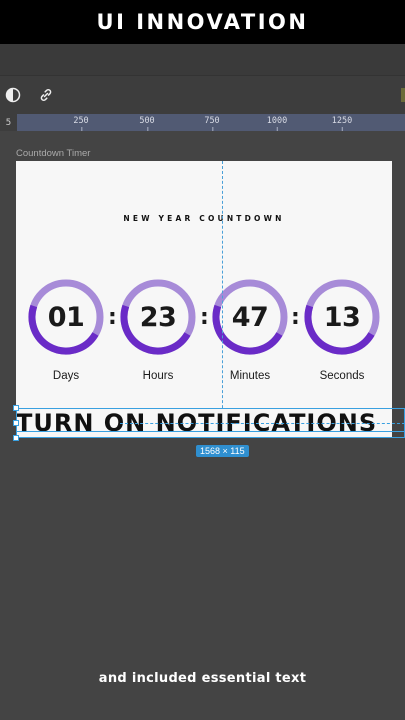 The image size is (405, 720). I want to click on seconds-value: 13, so click(342, 317).